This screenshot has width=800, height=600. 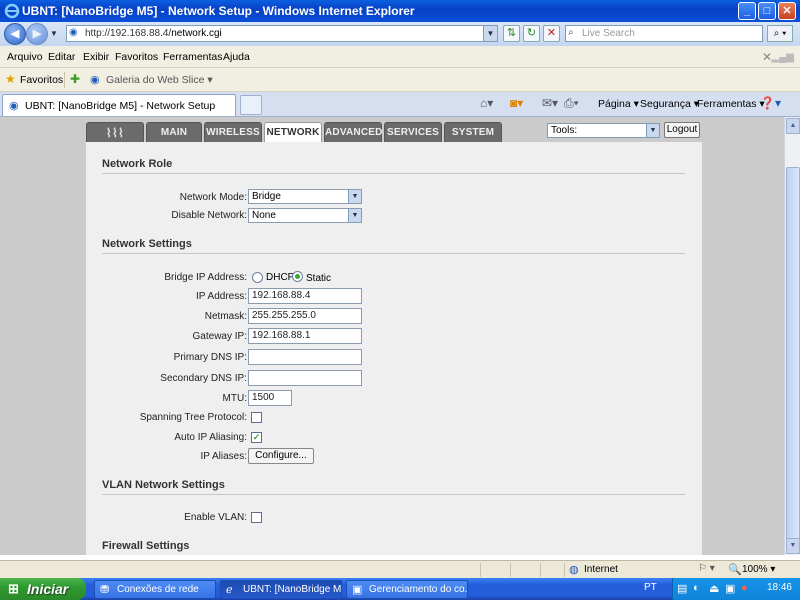 I want to click on computer-management-icon: ▣, so click(x=357, y=590).